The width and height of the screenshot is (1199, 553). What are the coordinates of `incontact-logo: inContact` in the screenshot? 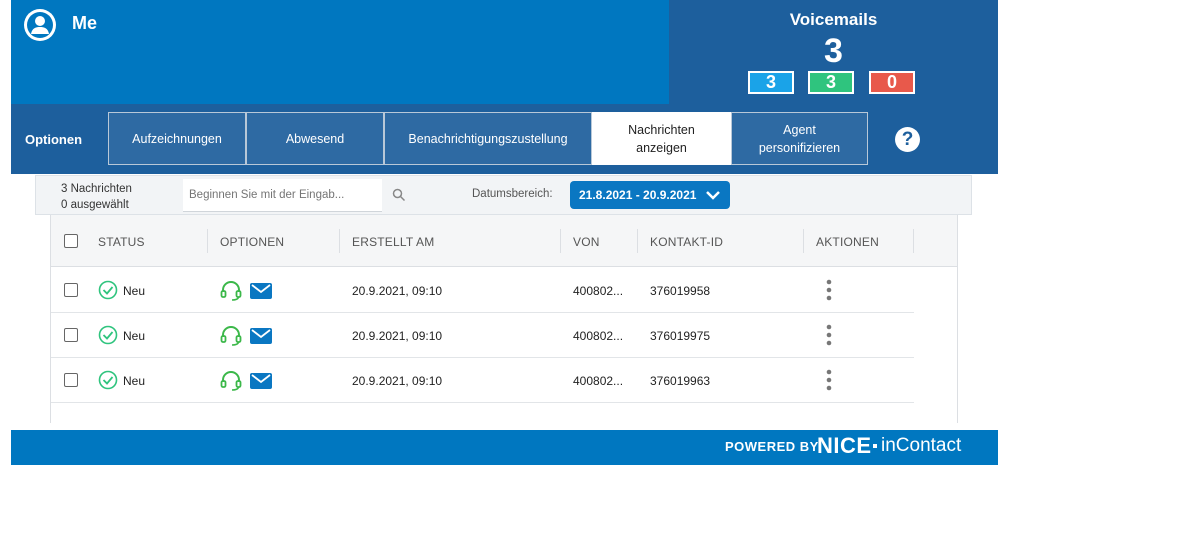 It's located at (921, 445).